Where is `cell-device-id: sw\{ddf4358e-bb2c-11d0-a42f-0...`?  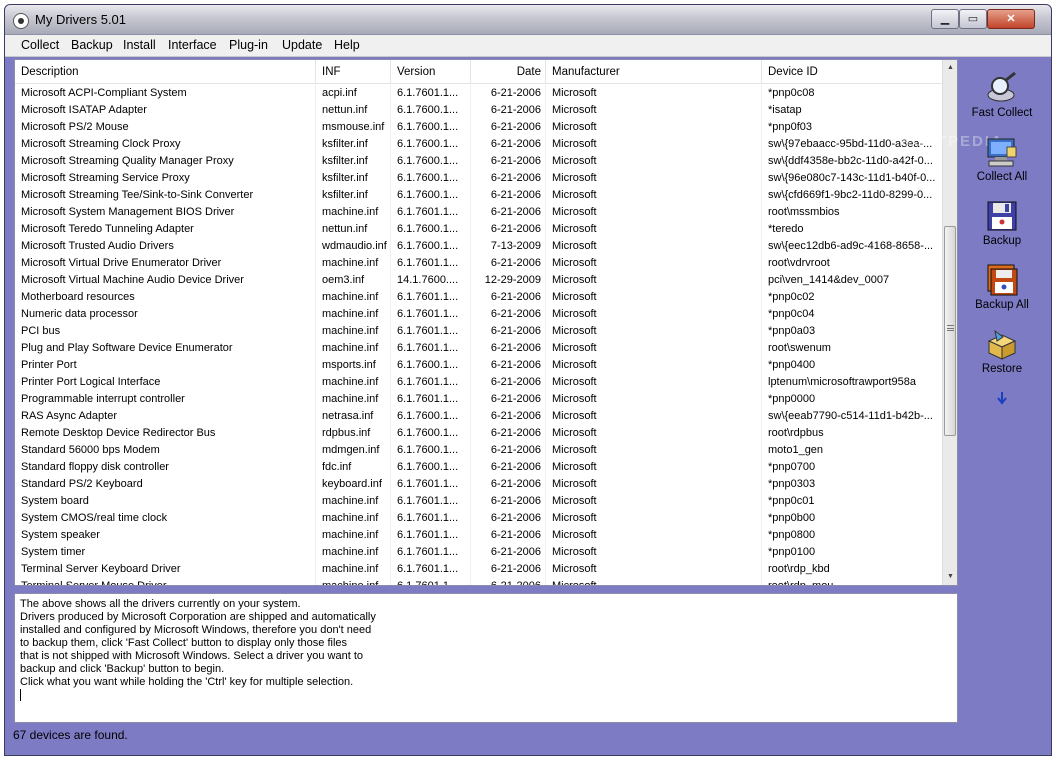 cell-device-id: sw\{ddf4358e-bb2c-11d0-a42f-0... is located at coordinates (850, 161).